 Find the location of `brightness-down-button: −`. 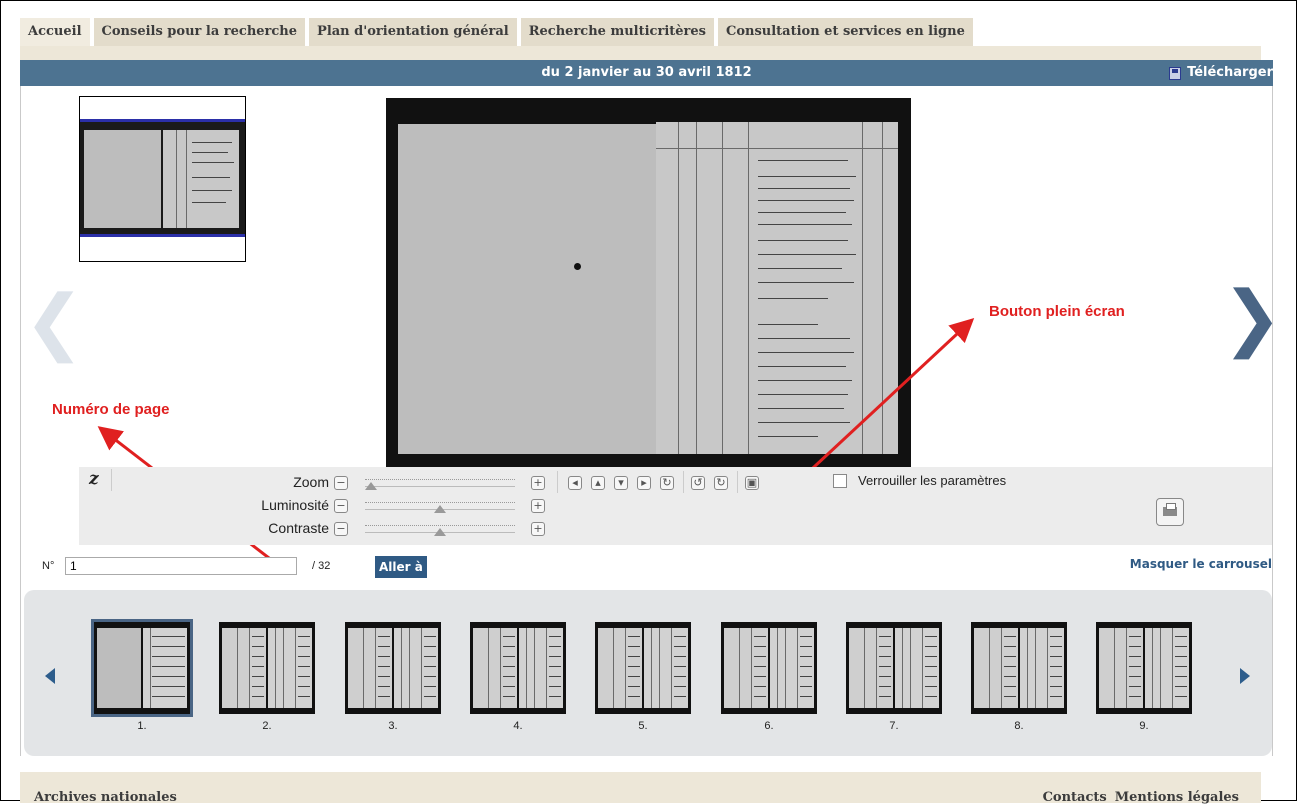

brightness-down-button: − is located at coordinates (341, 506).